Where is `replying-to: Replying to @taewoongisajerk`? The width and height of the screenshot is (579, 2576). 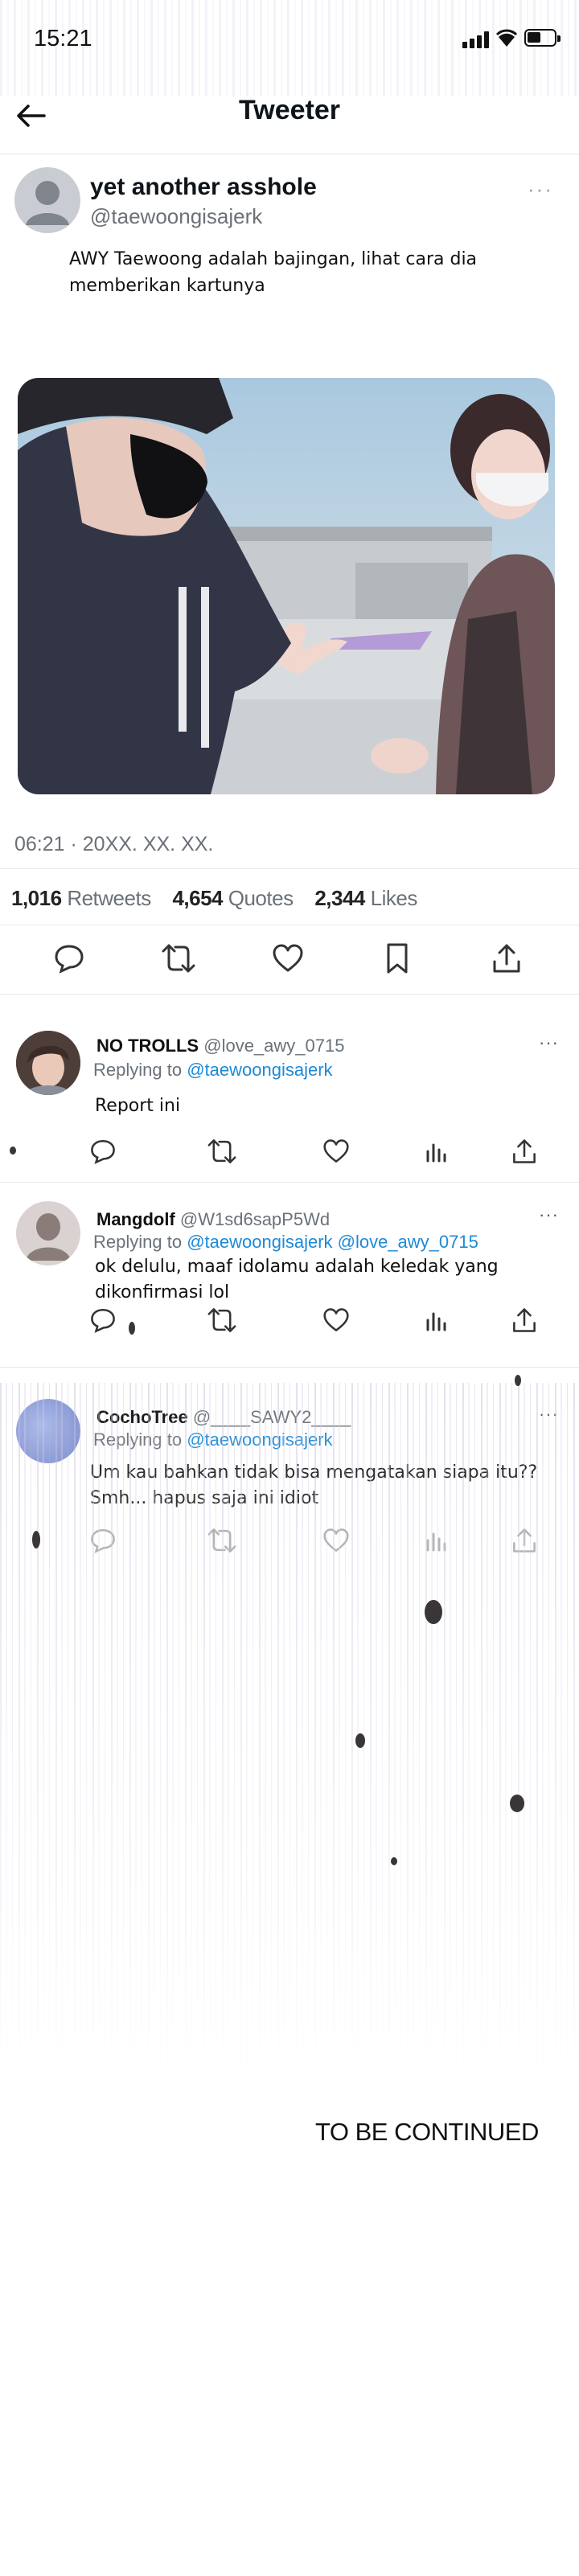 replying-to: Replying to @taewoongisajerk is located at coordinates (213, 1440).